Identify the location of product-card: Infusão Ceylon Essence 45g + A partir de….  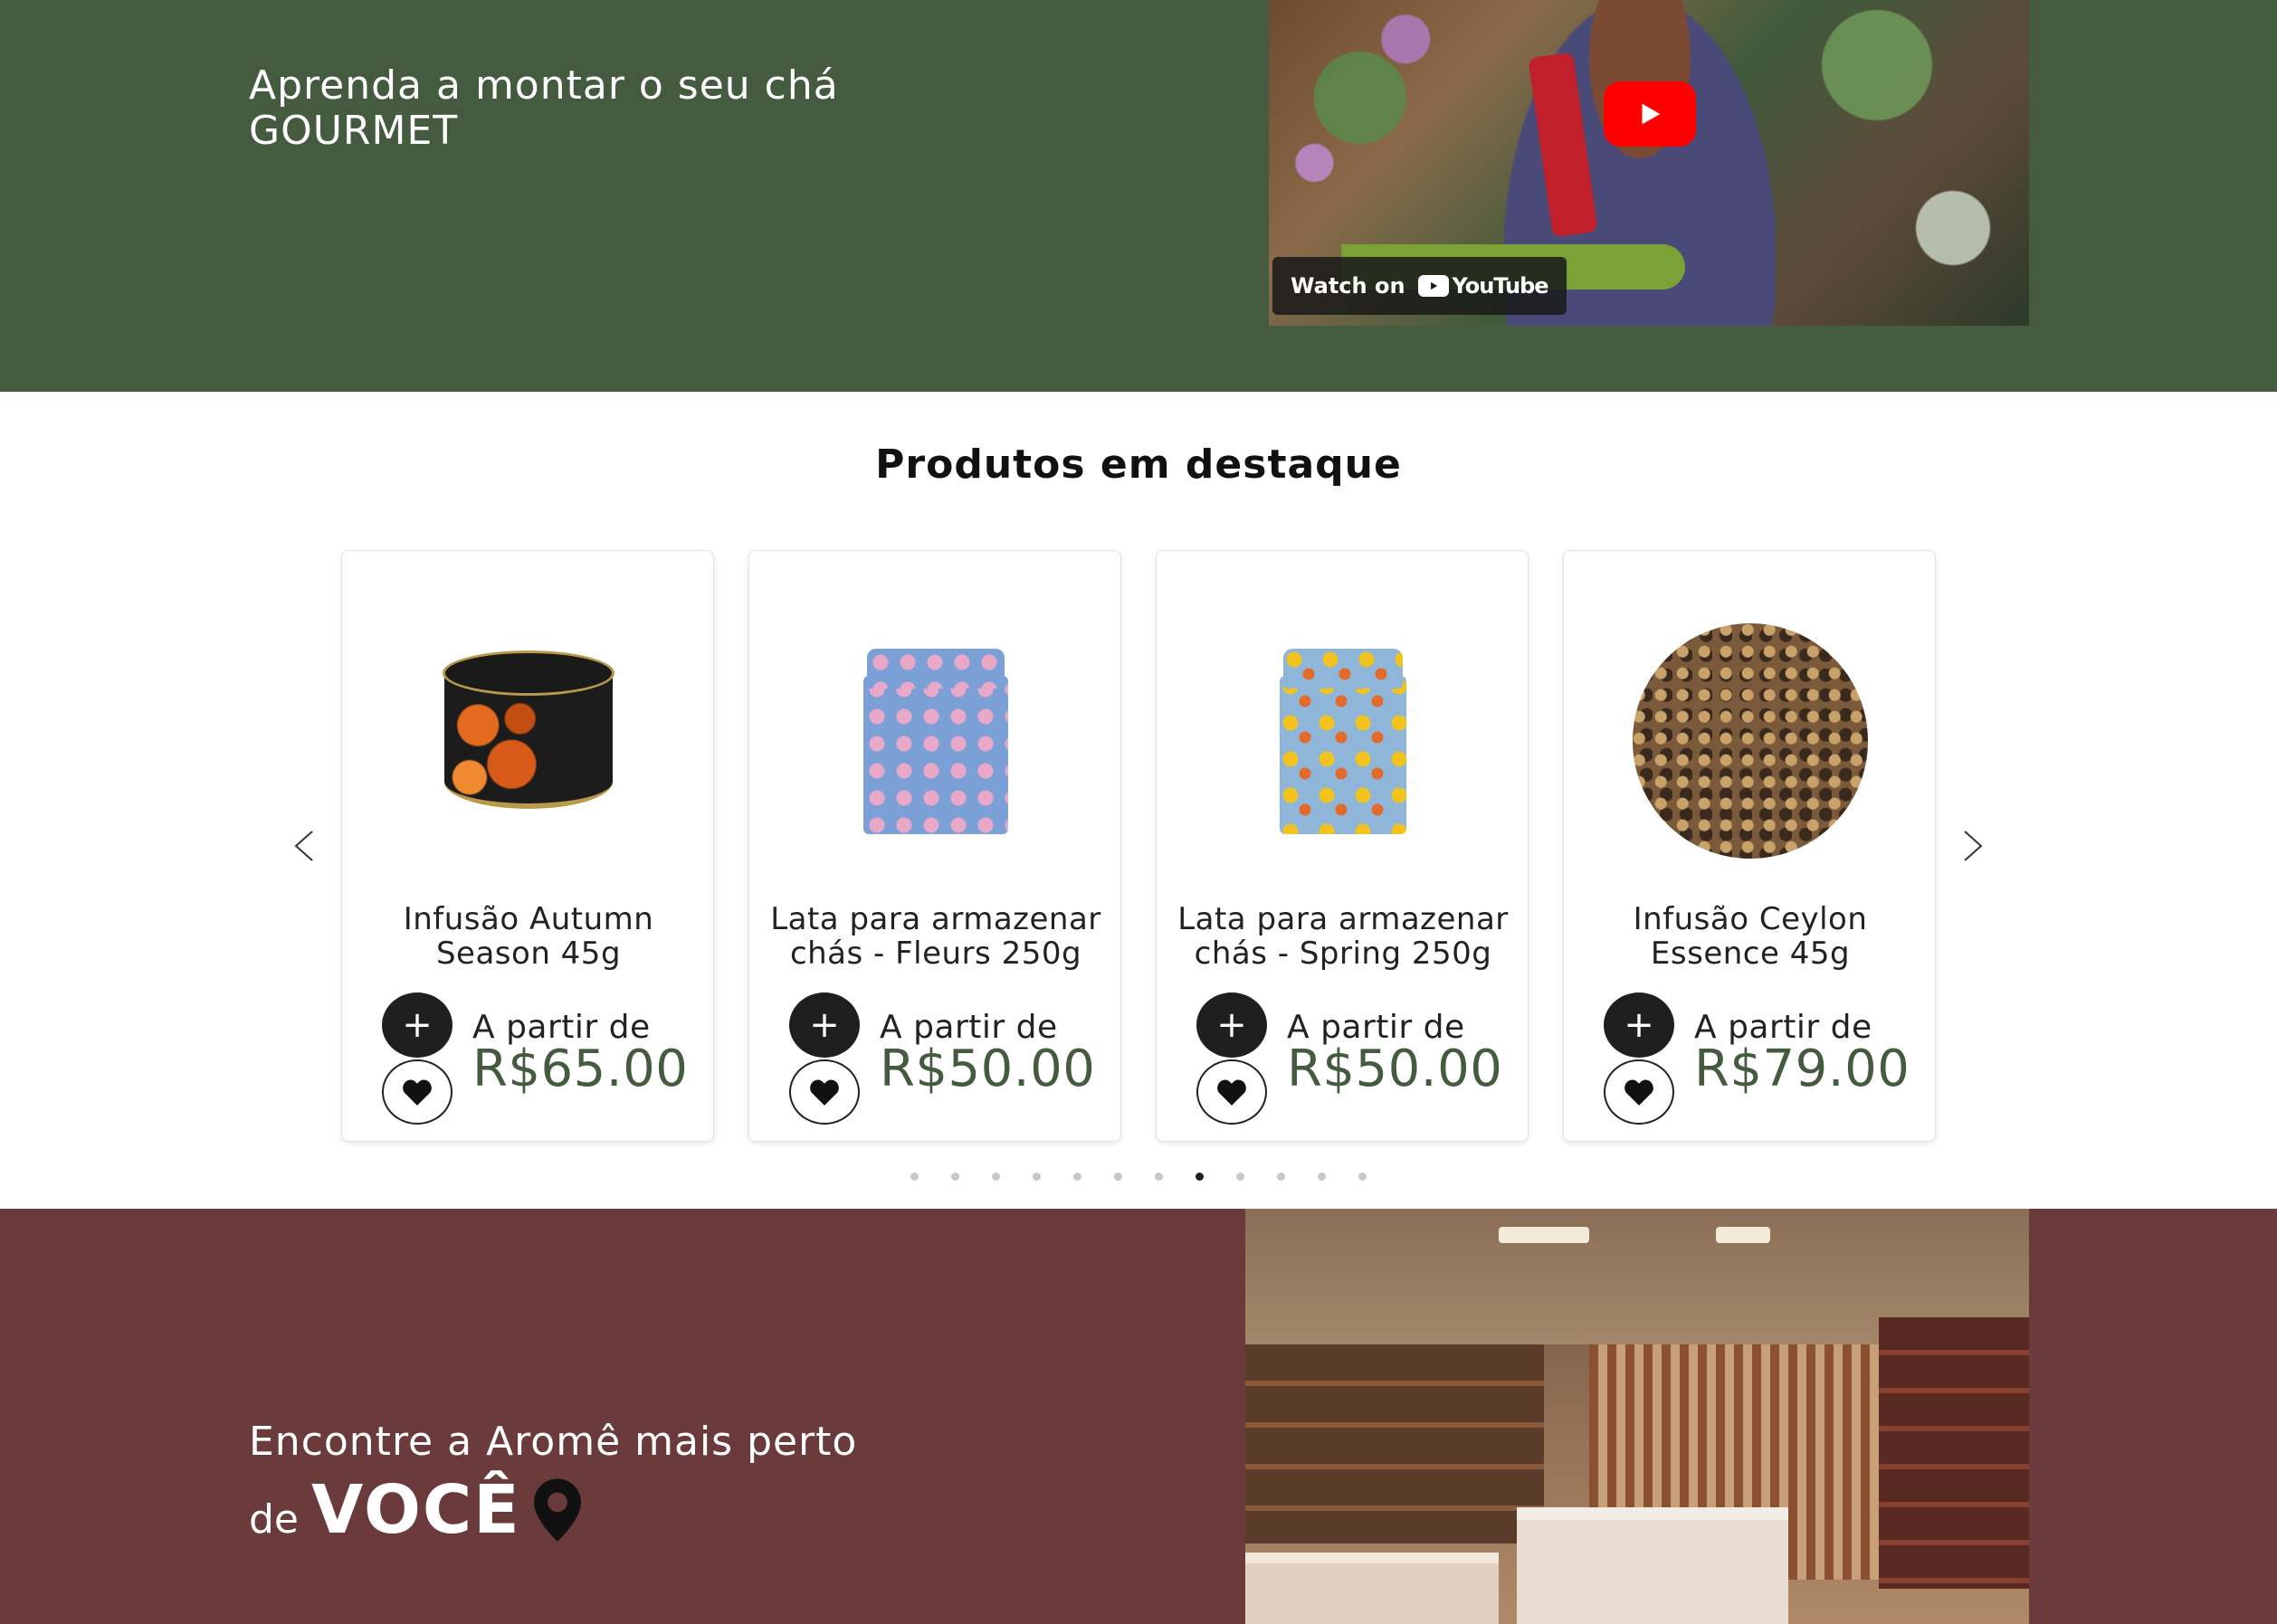
(1749, 846).